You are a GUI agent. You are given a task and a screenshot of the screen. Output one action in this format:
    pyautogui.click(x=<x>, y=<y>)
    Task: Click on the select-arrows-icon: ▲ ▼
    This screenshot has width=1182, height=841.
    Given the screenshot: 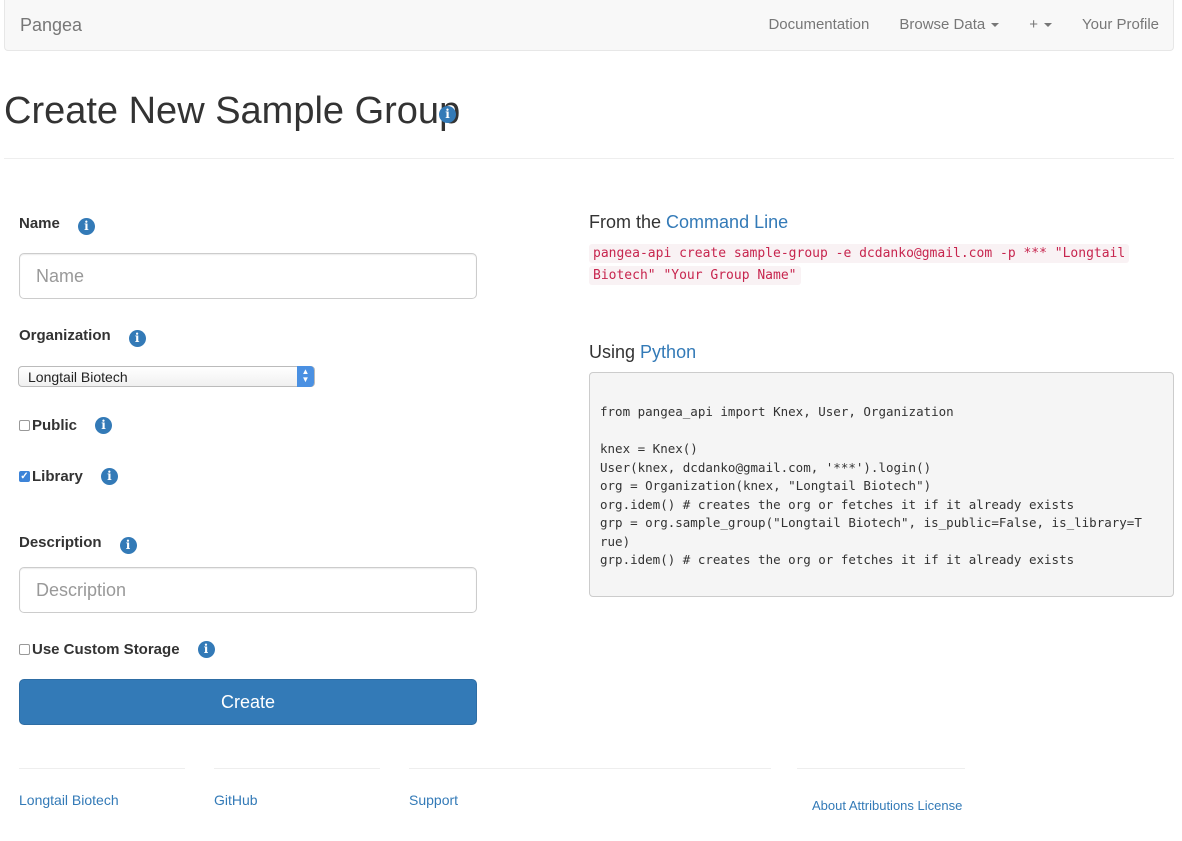 What is the action you would take?
    pyautogui.click(x=305, y=376)
    